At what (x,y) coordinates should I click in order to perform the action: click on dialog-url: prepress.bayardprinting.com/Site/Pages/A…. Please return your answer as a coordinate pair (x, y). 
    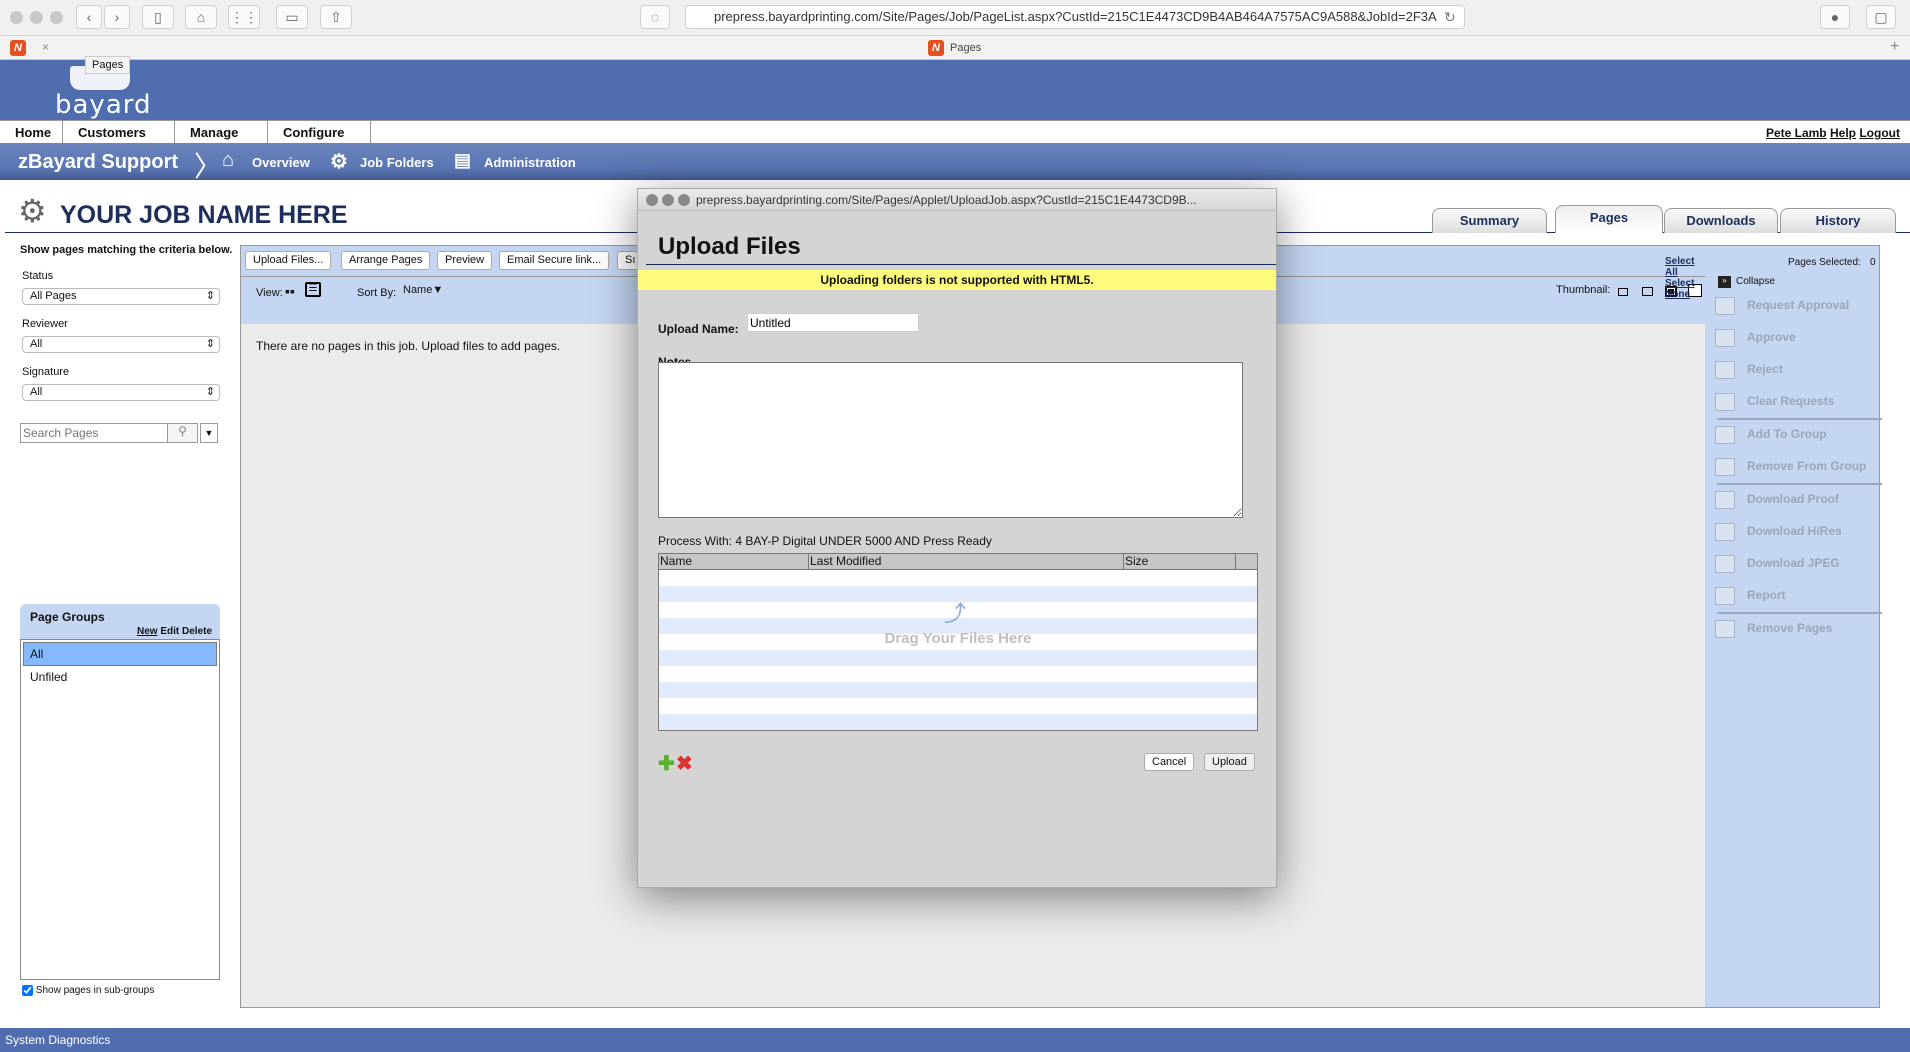
    Looking at the image, I should click on (946, 200).